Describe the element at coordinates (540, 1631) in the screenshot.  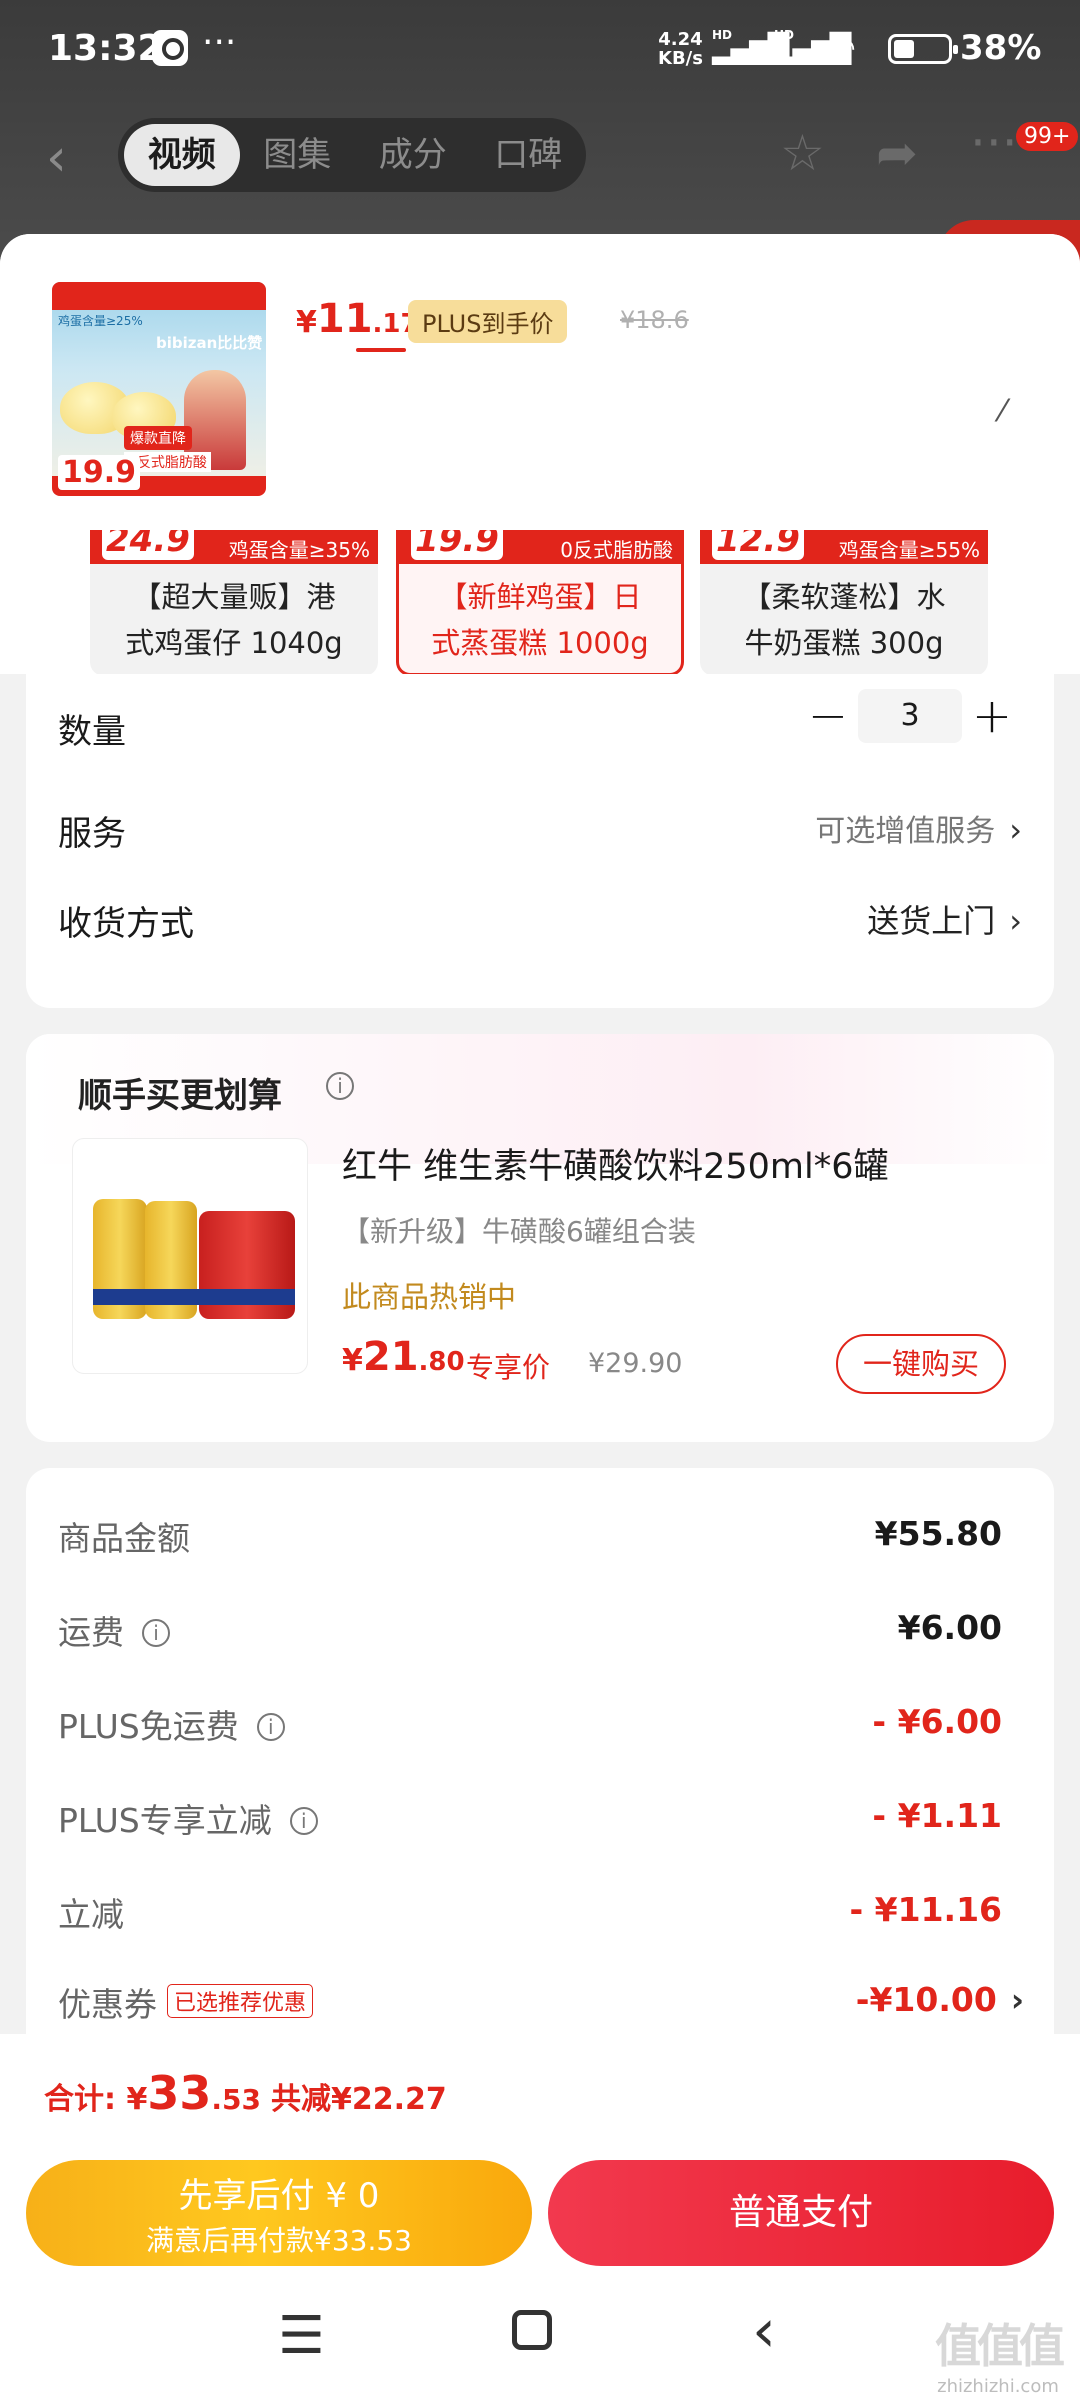
I see `fee-row-shipping: 运费 i ¥6.00` at that location.